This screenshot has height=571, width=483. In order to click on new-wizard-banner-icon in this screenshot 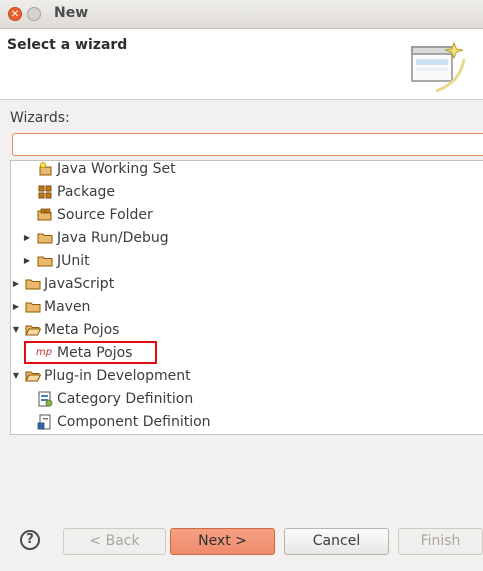, I will do `click(438, 67)`.